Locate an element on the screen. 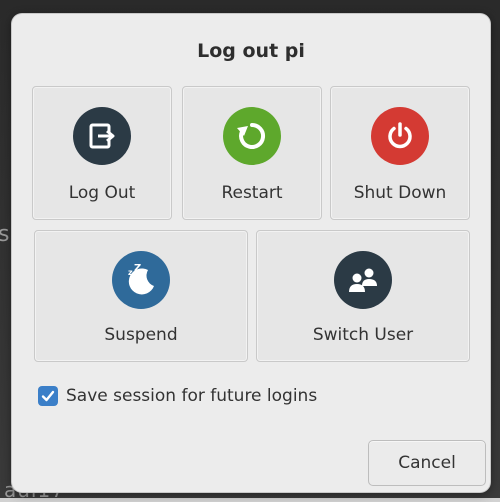 This screenshot has height=502, width=500. background-terminal-text: s is located at coordinates (5, 234).